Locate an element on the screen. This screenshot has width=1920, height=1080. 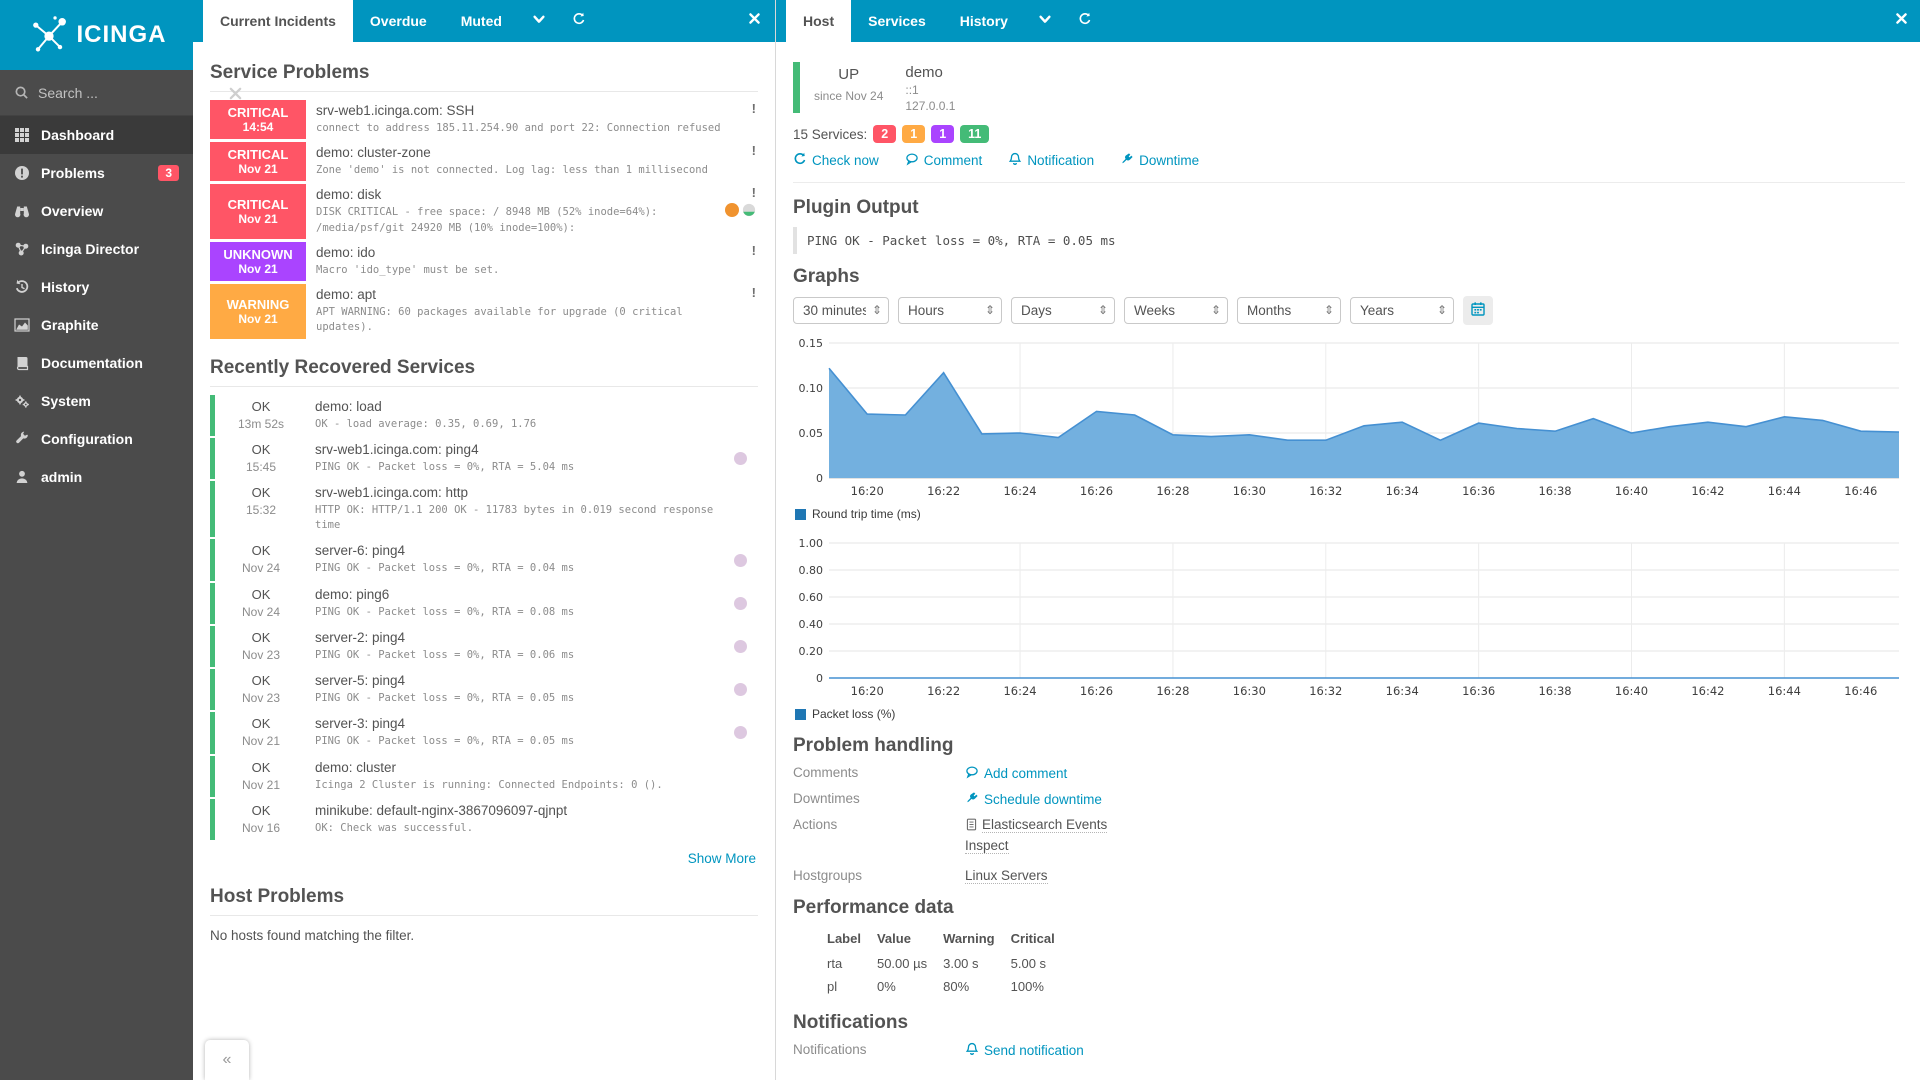
service-name: srv-web1.icinga.com: http is located at coordinates (392, 492).